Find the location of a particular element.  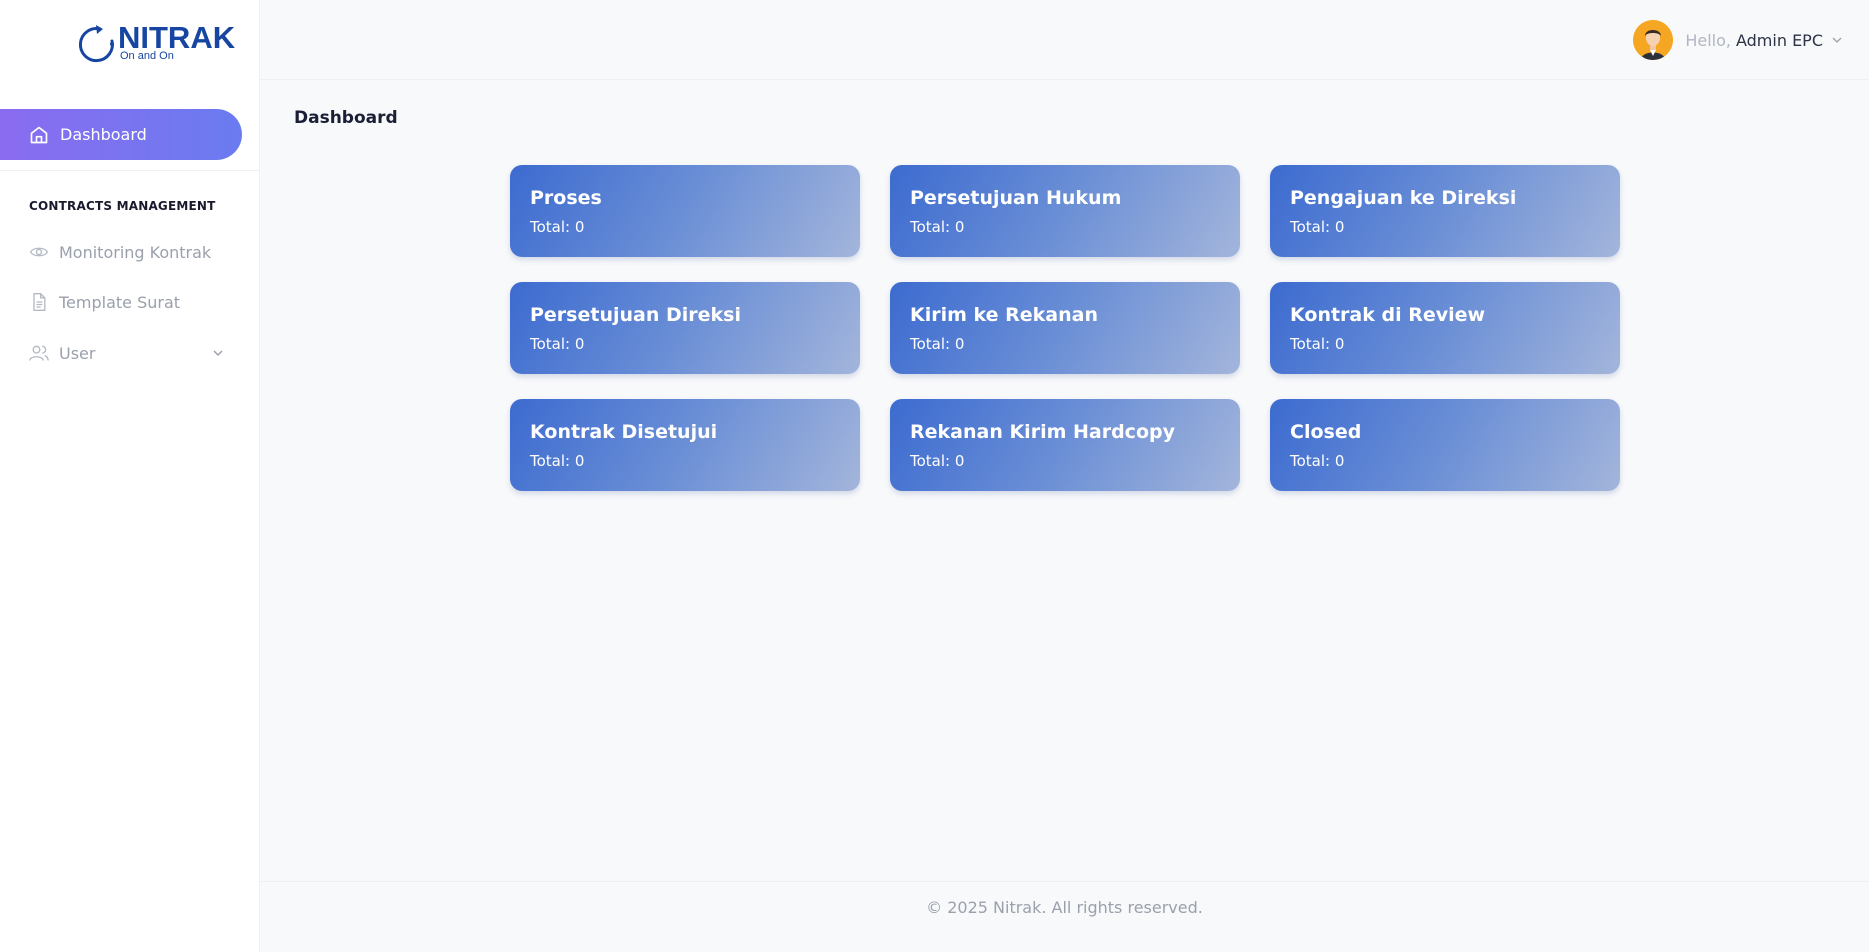

avatar is located at coordinates (1653, 40).